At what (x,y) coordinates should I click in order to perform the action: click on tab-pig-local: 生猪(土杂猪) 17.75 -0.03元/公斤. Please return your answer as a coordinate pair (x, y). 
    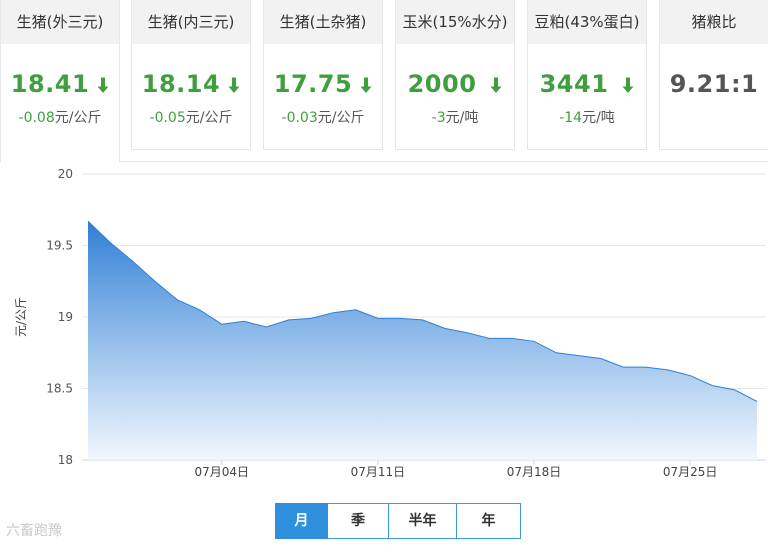
    Looking at the image, I should click on (323, 75).